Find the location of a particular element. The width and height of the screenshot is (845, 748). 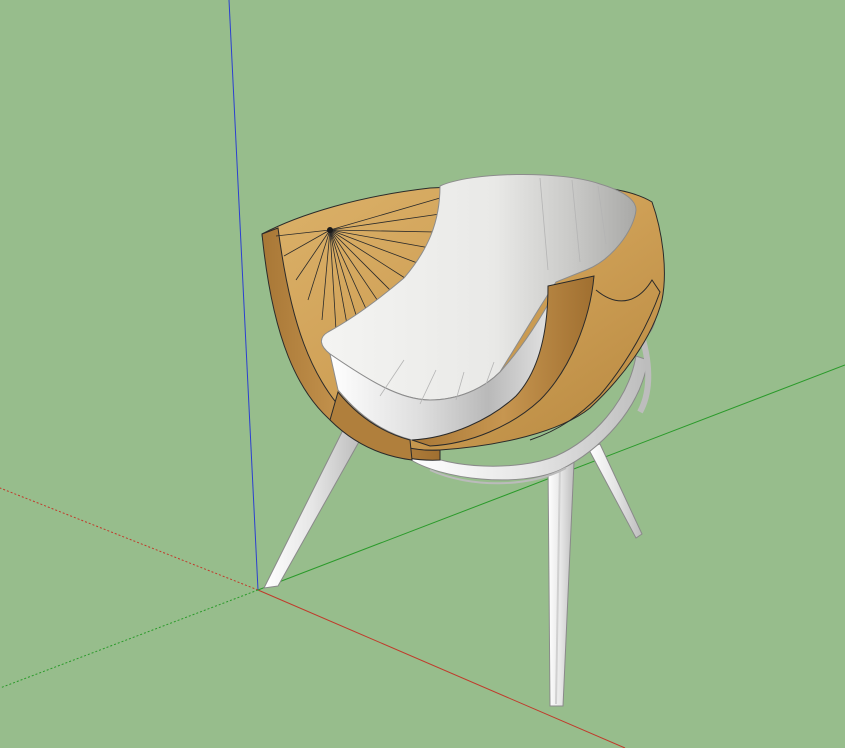

leg-front-center is located at coordinates (561, 584).